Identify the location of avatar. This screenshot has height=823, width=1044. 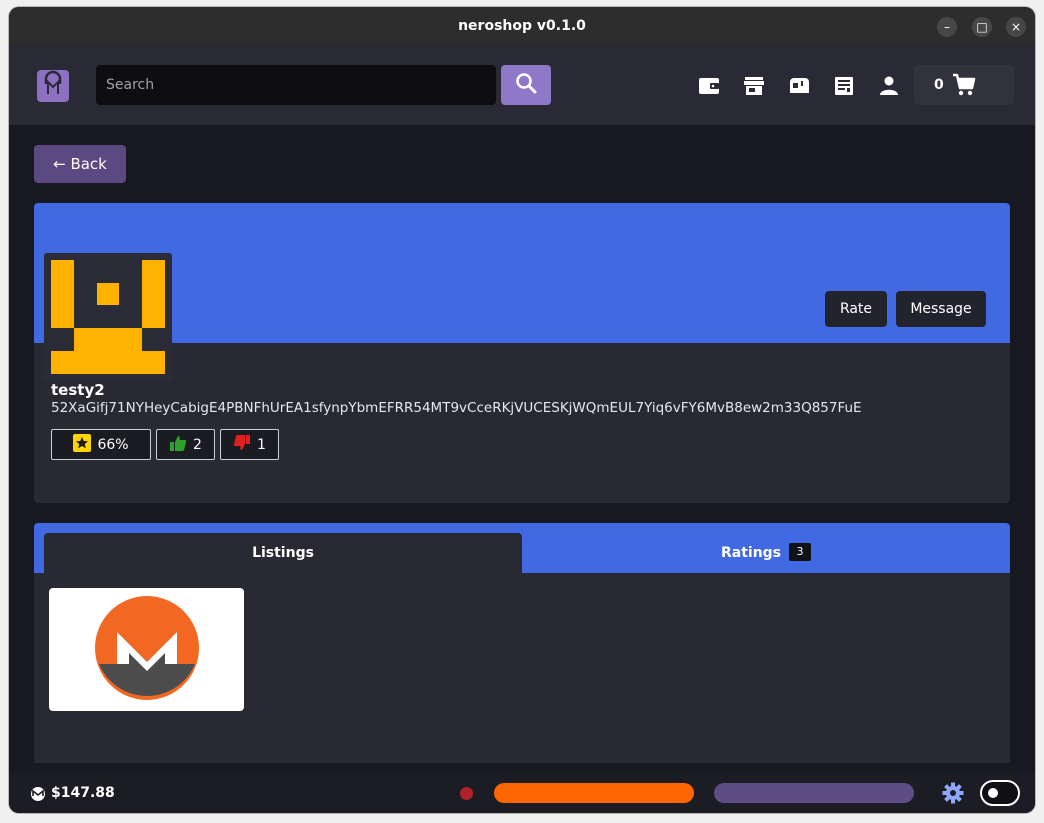
(108, 317).